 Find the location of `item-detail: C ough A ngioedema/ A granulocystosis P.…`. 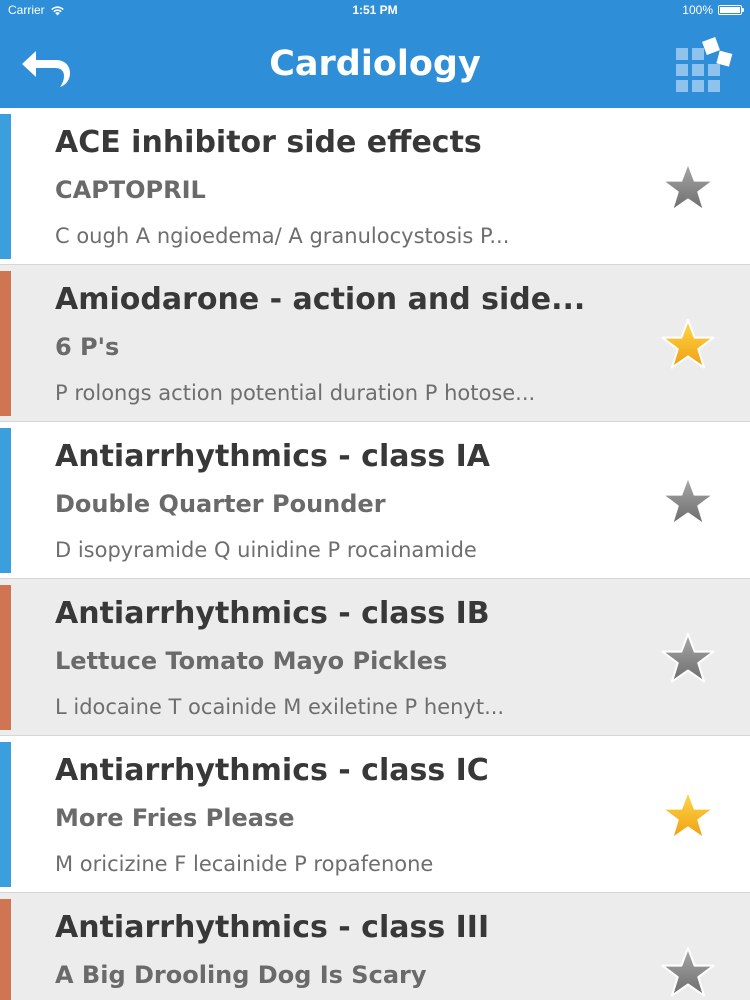

item-detail: C ough A ngioedema/ A granulocystosis P.… is located at coordinates (282, 236).